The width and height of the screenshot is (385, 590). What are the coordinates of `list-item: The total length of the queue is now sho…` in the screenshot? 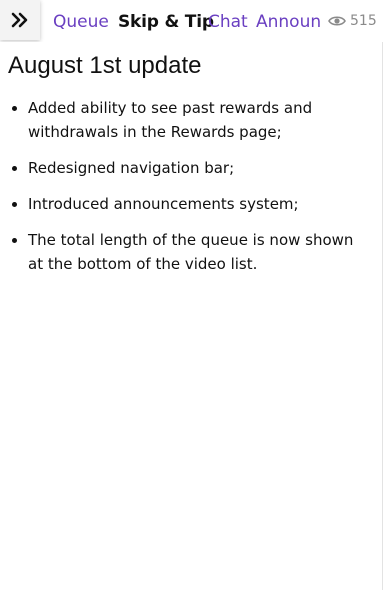 It's located at (200, 252).